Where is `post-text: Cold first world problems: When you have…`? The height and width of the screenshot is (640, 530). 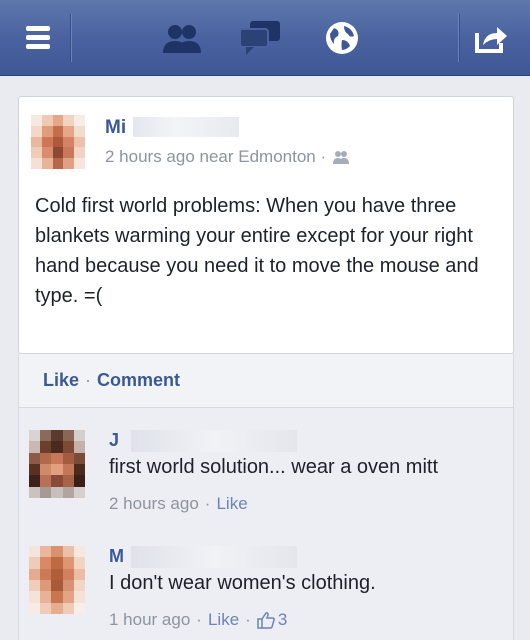 post-text: Cold first world problems: When you have… is located at coordinates (257, 251).